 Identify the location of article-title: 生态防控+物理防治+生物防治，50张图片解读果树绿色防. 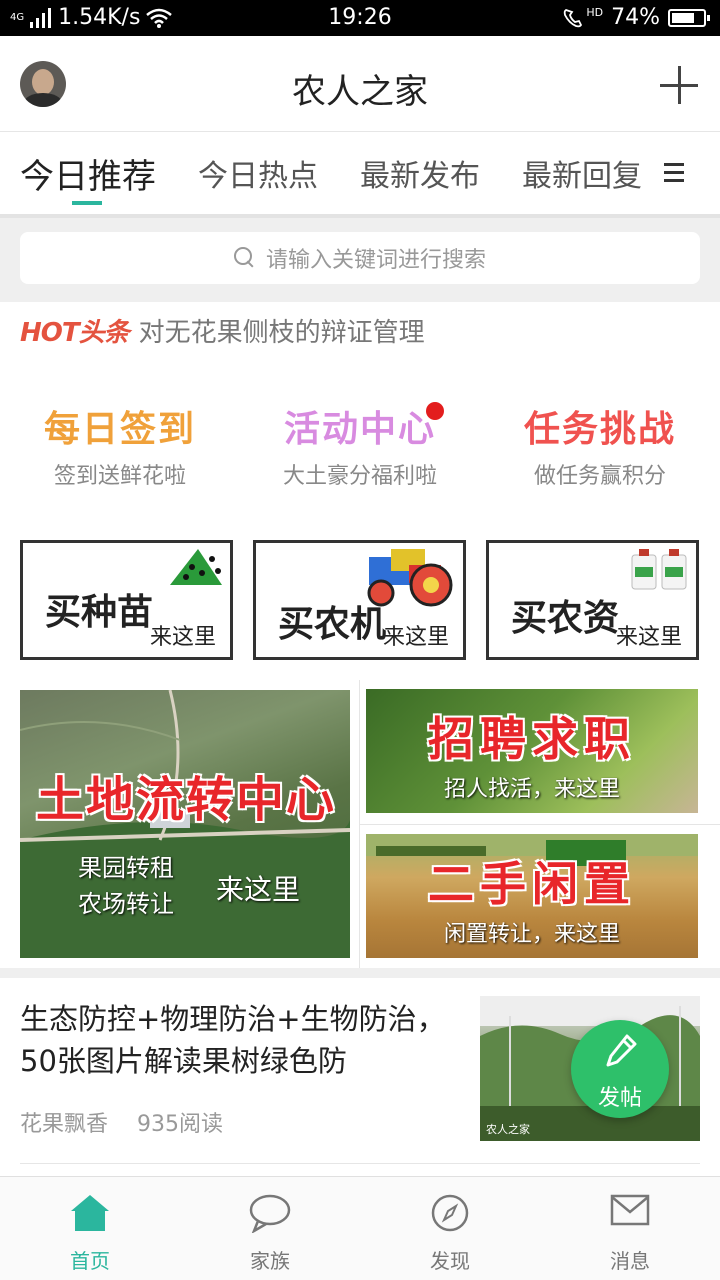
(233, 1040).